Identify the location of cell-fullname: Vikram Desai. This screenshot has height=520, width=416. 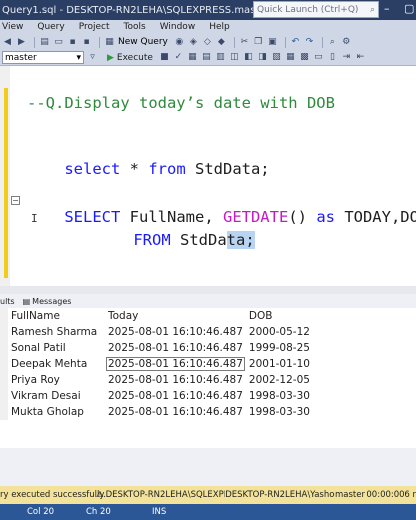
(56, 396).